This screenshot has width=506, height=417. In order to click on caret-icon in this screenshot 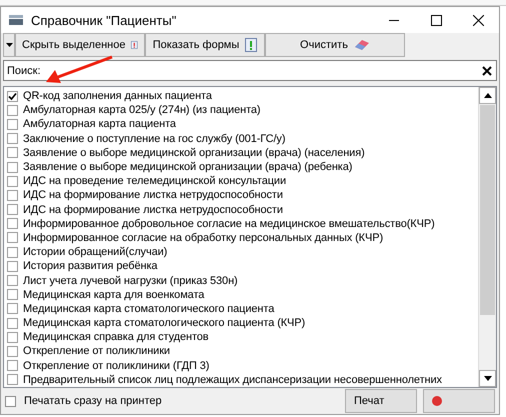, I will do `click(9, 45)`.